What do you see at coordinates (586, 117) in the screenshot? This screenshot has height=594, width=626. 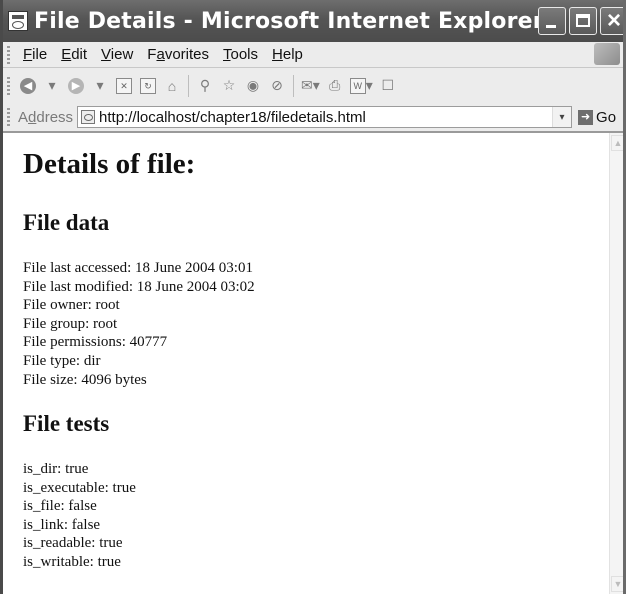 I see `go-arrow-icon: ➜` at bounding box center [586, 117].